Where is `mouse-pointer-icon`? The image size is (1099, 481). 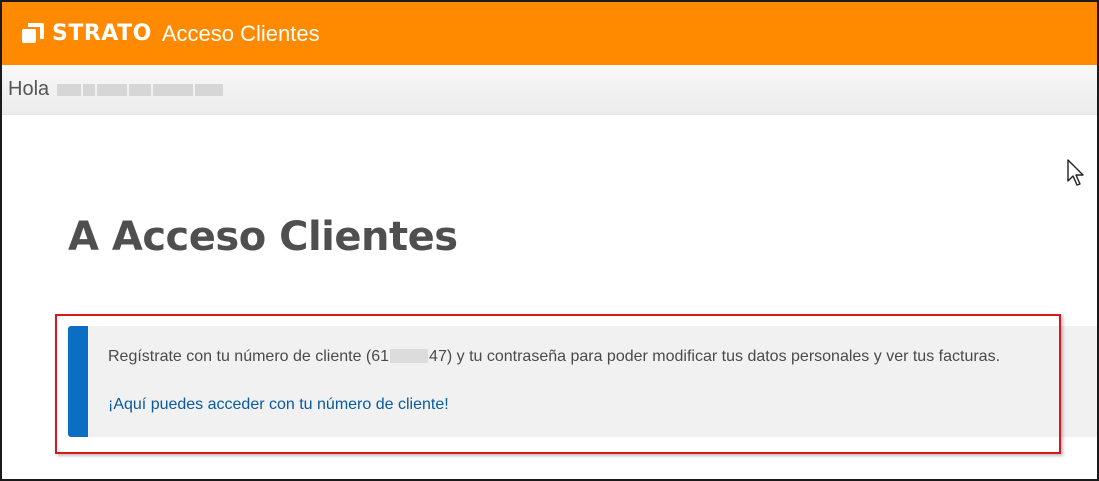
mouse-pointer-icon is located at coordinates (1075, 172).